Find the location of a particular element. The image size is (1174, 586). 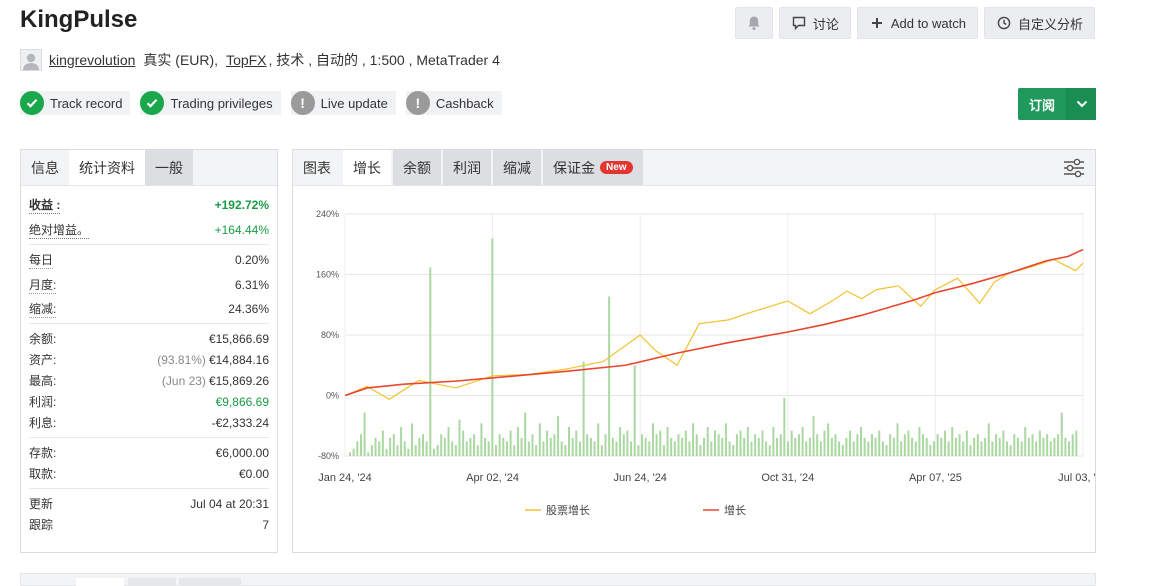

tab-drawdown: 缩减 is located at coordinates (517, 167).